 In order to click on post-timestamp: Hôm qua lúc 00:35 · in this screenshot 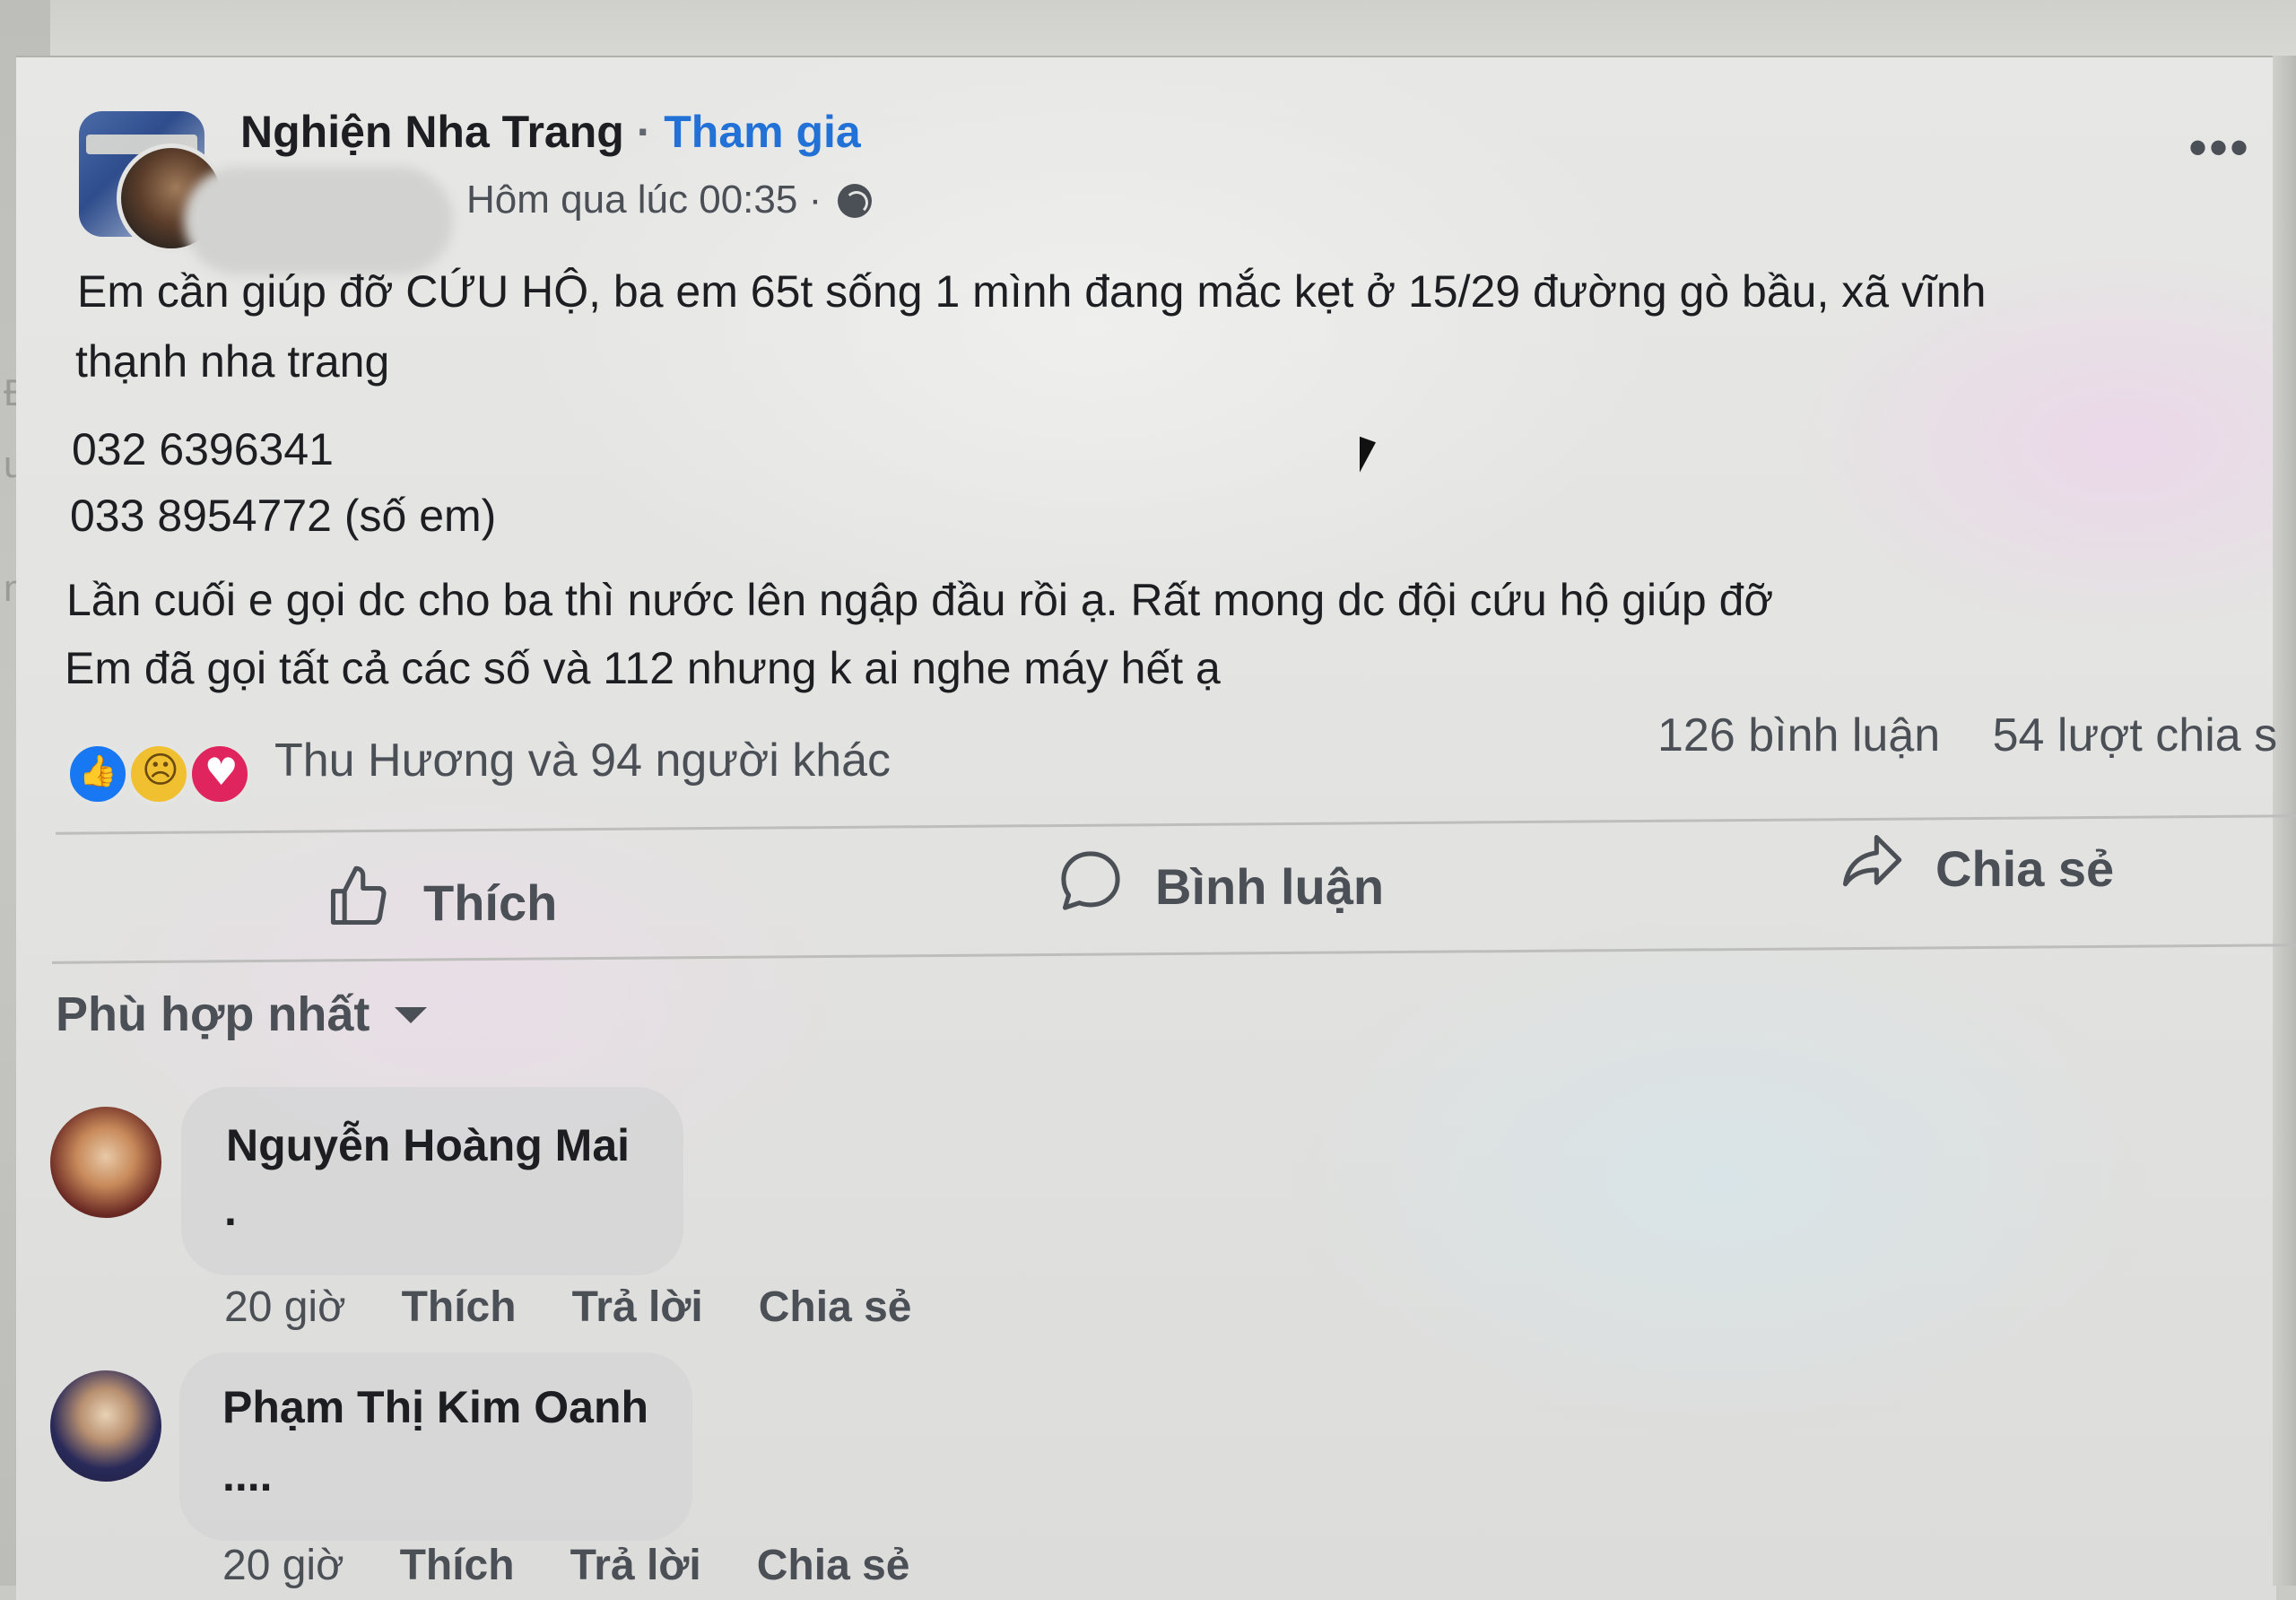, I will do `click(669, 200)`.